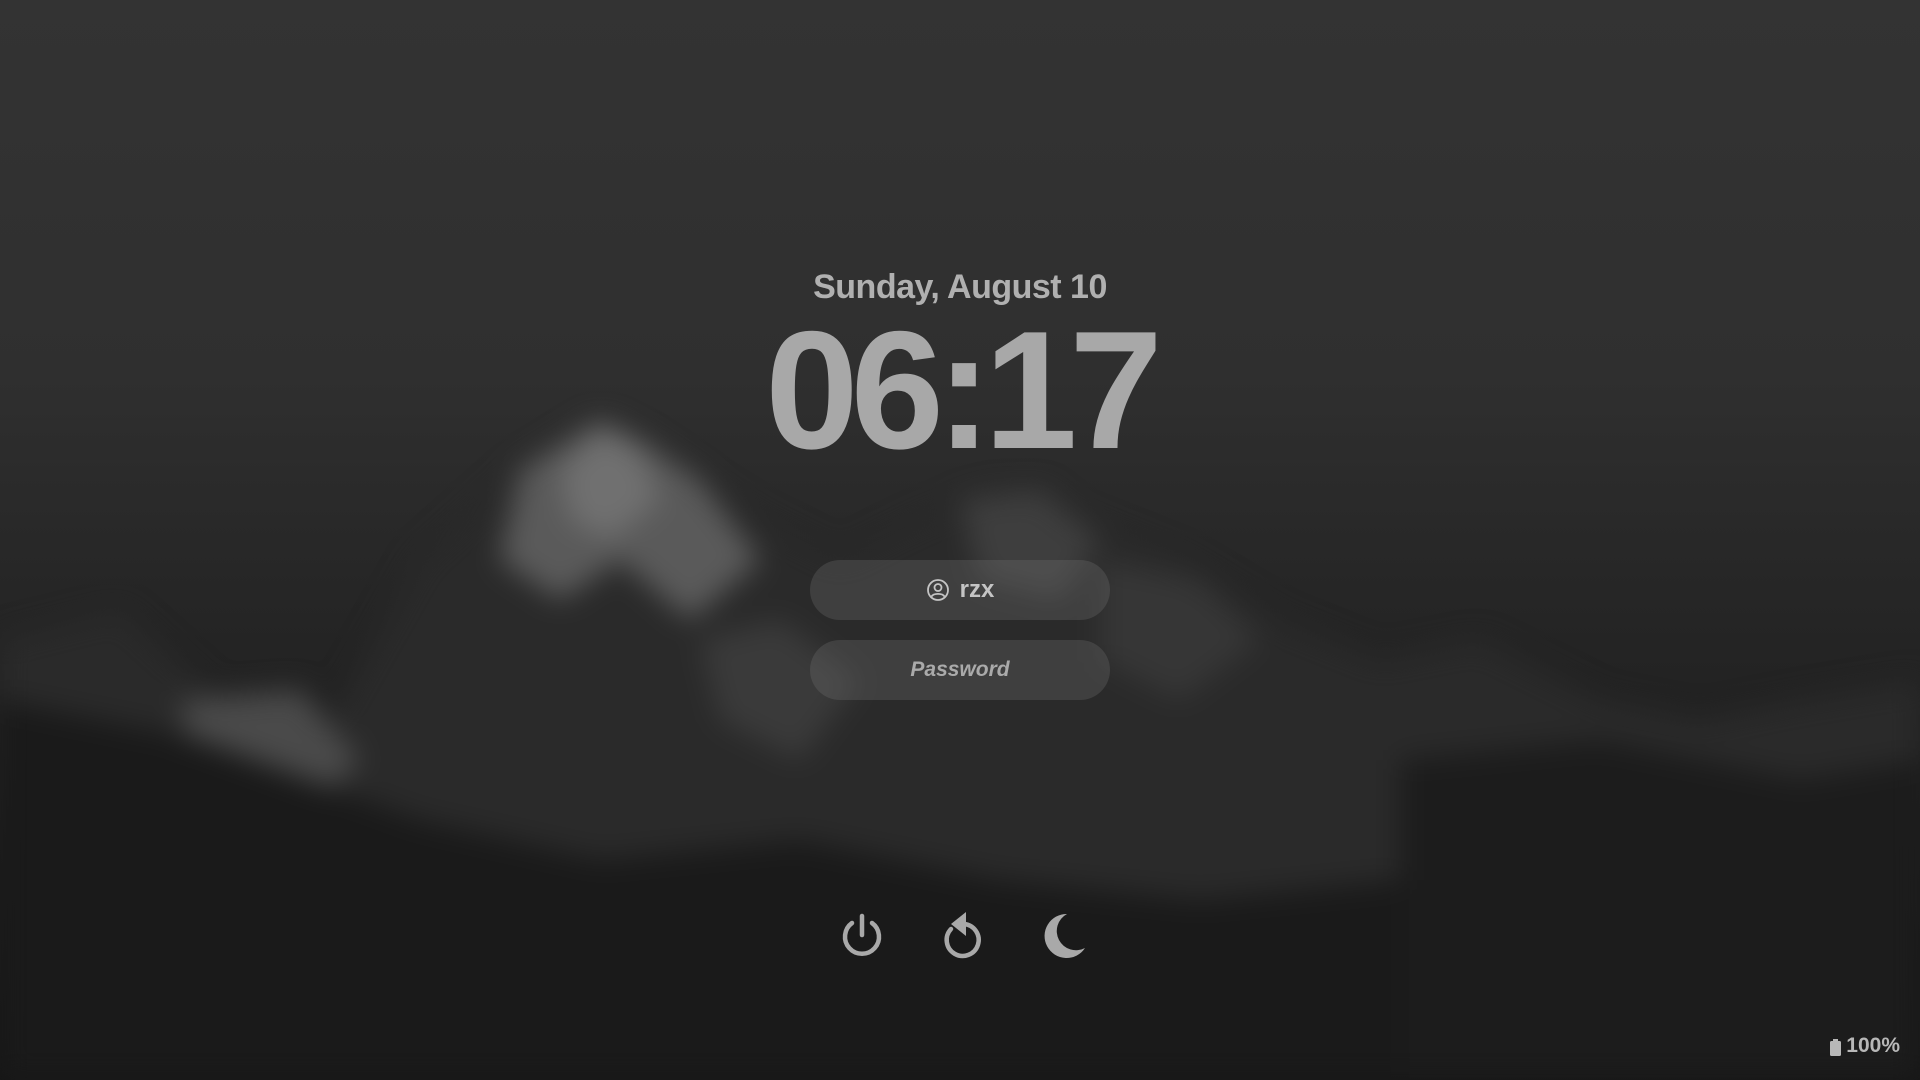  I want to click on shutdown-button, so click(862, 936).